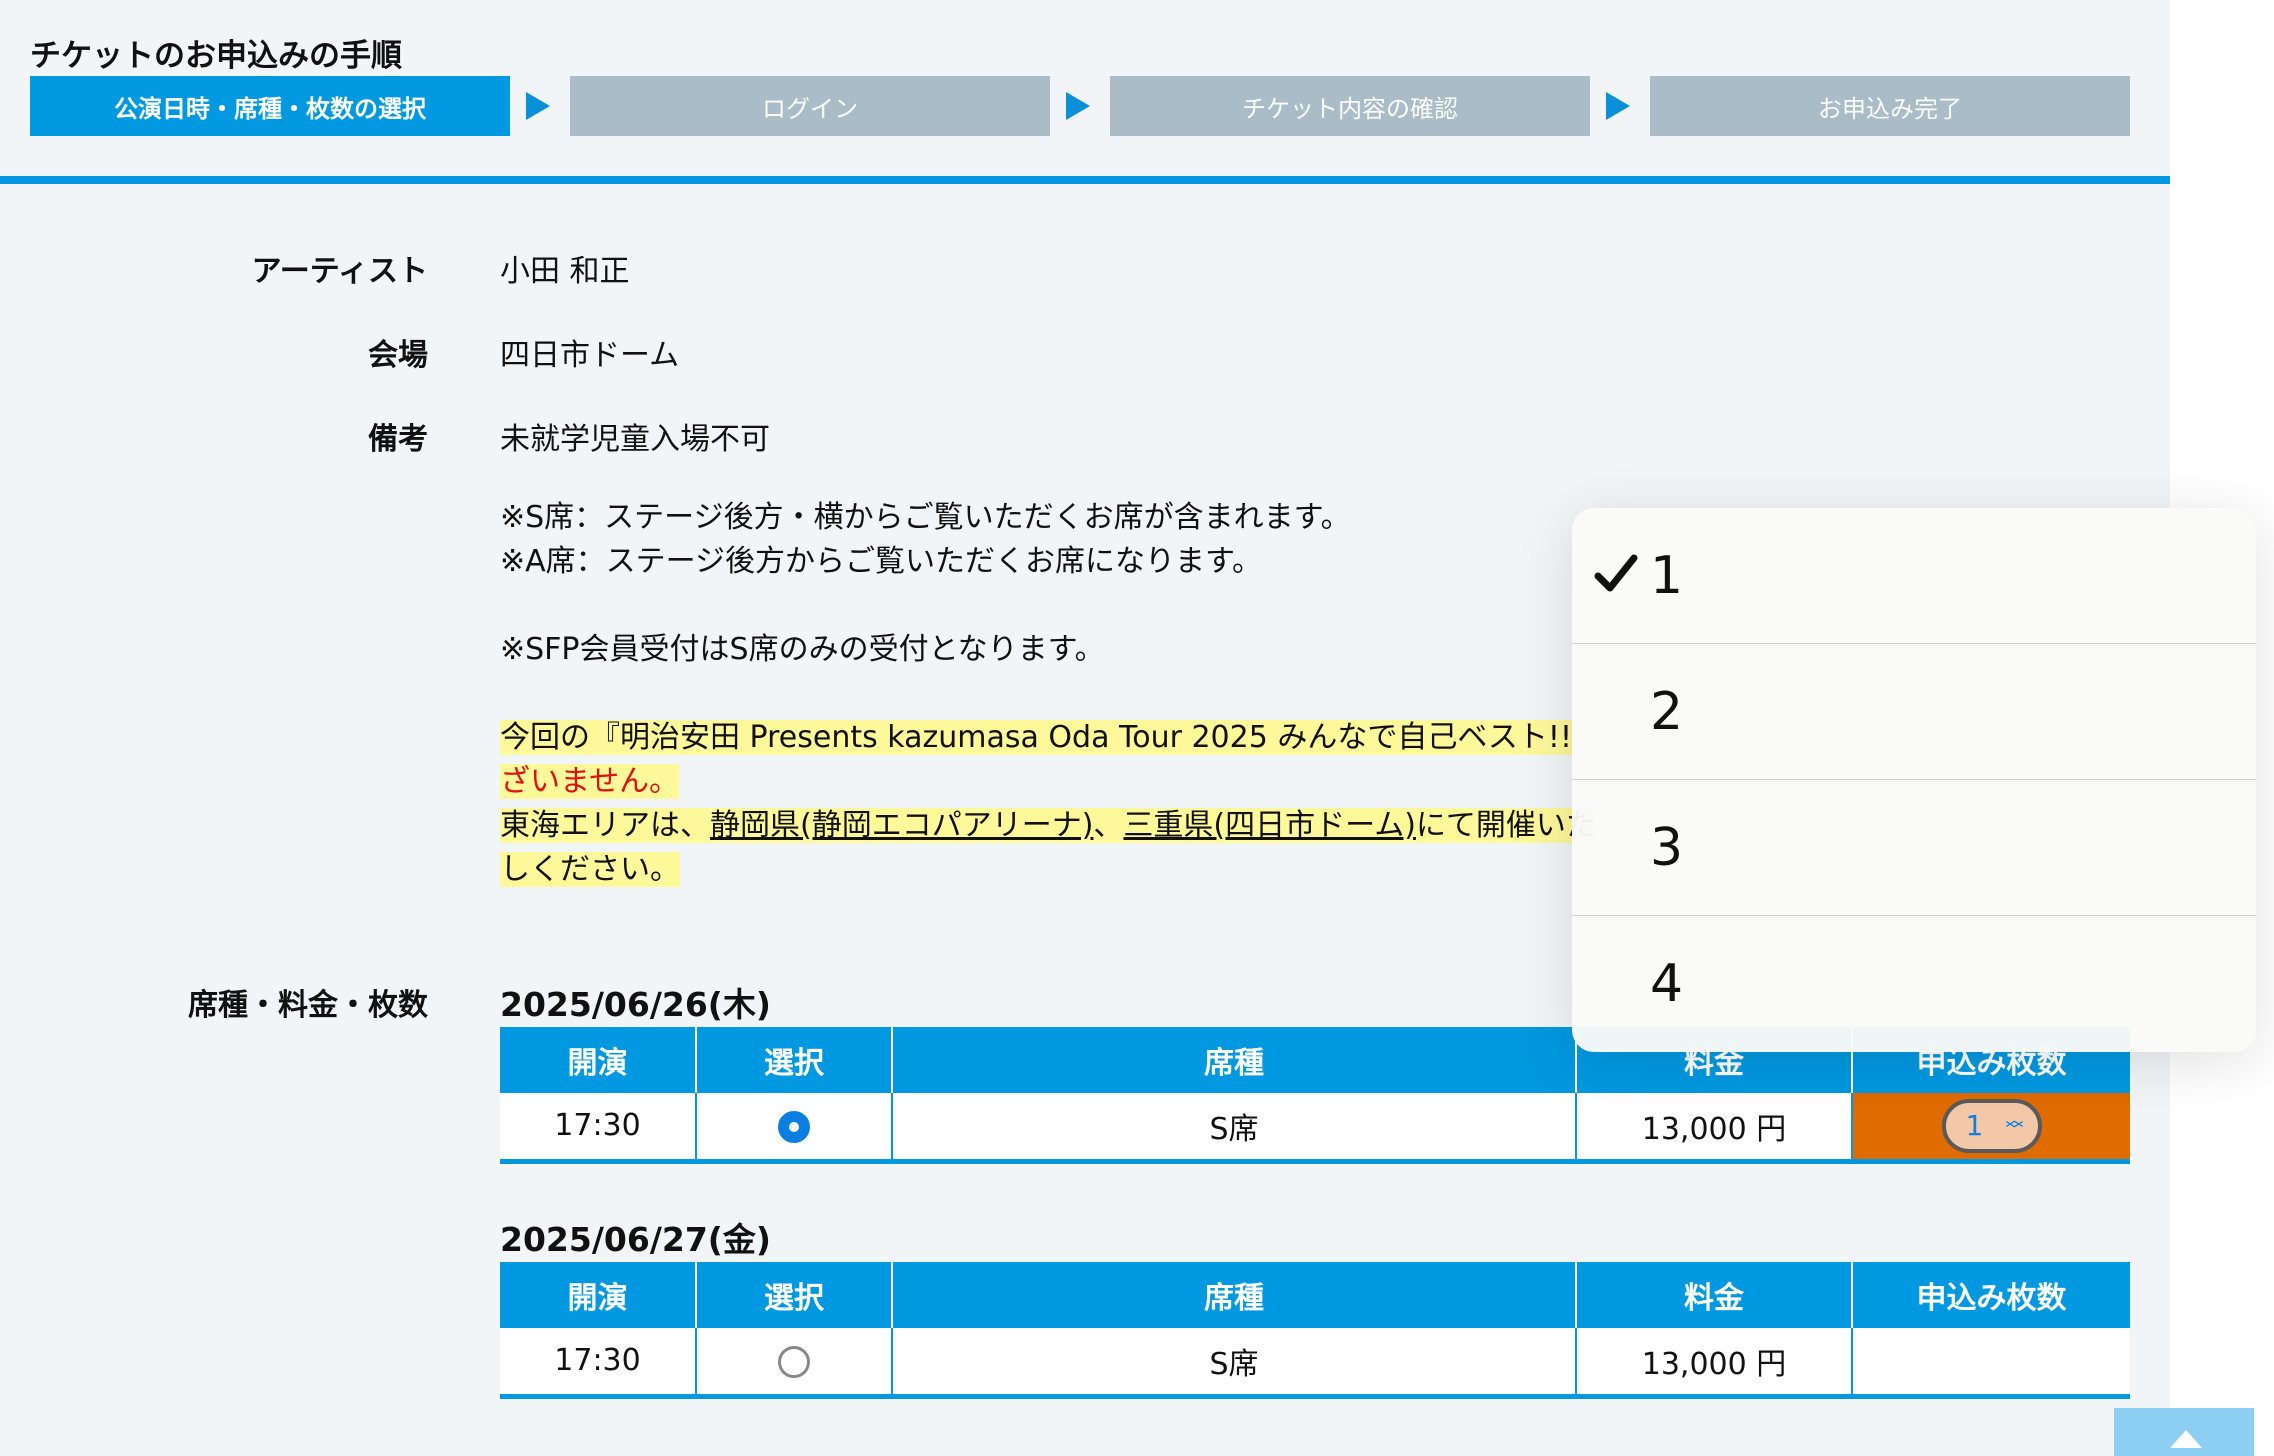 The image size is (2274, 1456). Describe the element at coordinates (901, 825) in the screenshot. I see `venue-link-shizuoka: 静岡県(静岡エコパアリーナ)` at that location.